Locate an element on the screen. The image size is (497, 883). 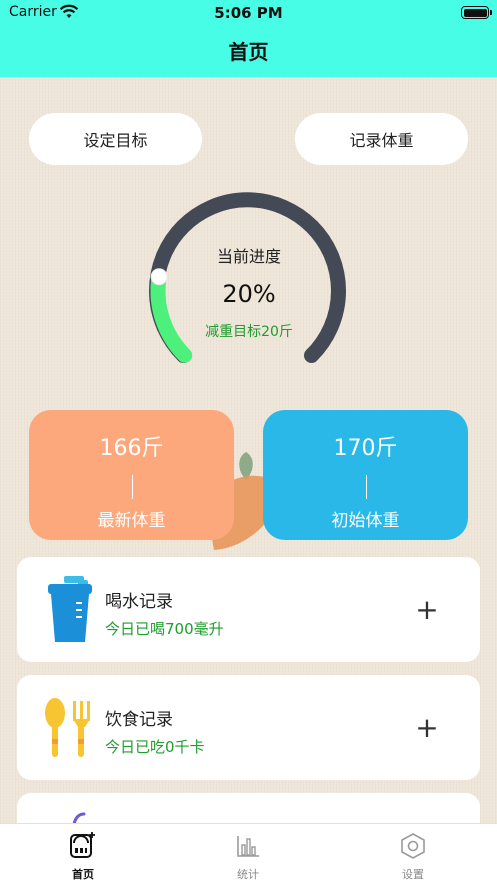
record-weight-button: 记录体重 is located at coordinates (381, 139).